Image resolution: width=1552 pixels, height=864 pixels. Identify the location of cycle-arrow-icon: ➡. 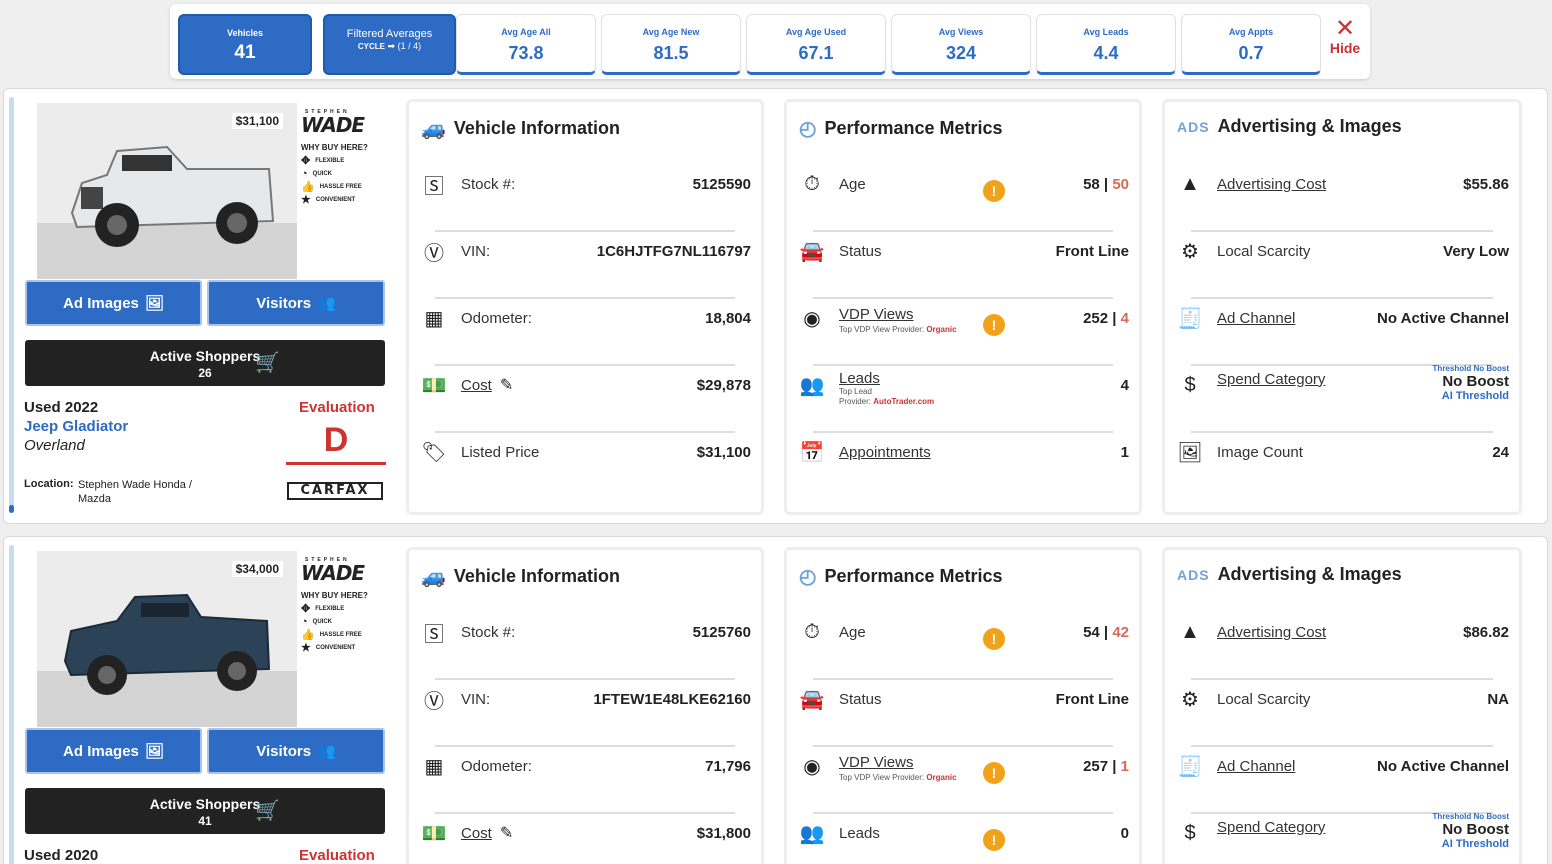
(392, 46).